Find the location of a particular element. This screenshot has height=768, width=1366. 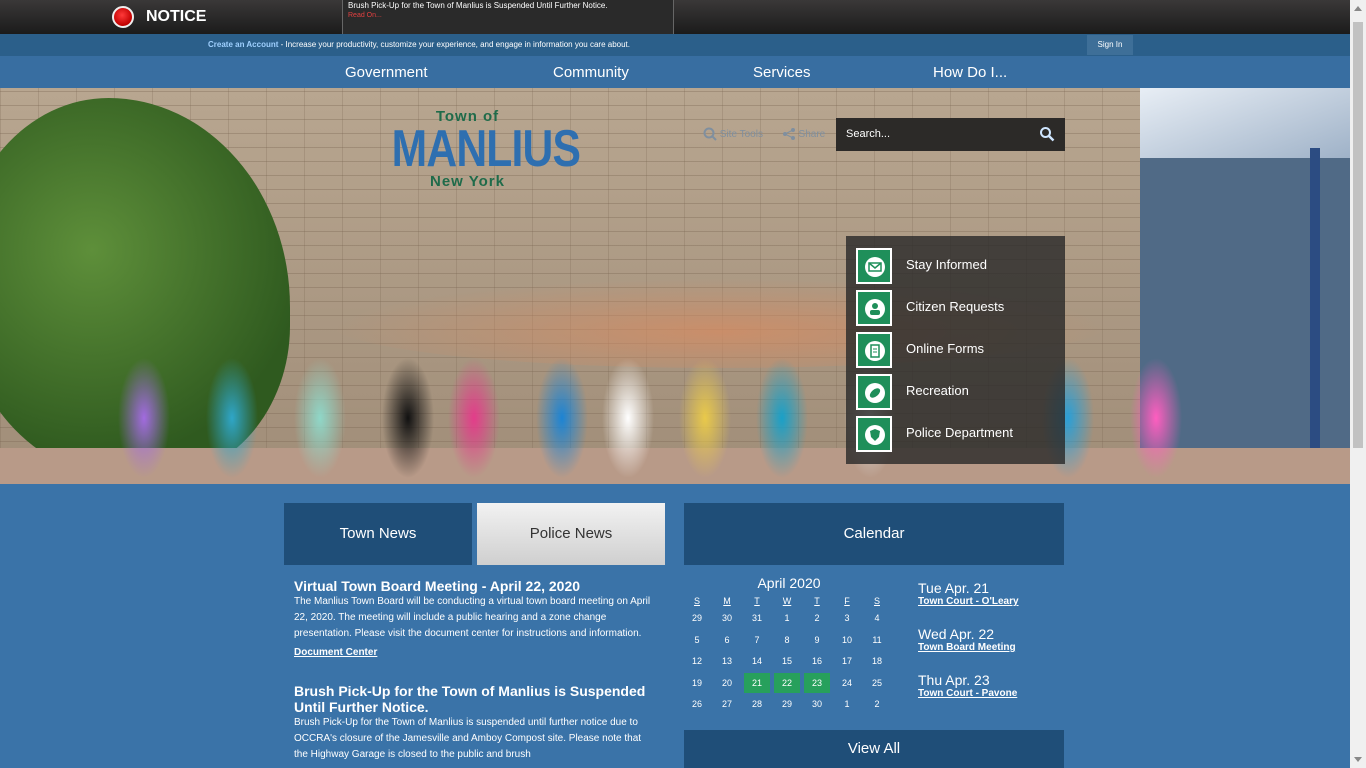

search-box is located at coordinates (950, 134).